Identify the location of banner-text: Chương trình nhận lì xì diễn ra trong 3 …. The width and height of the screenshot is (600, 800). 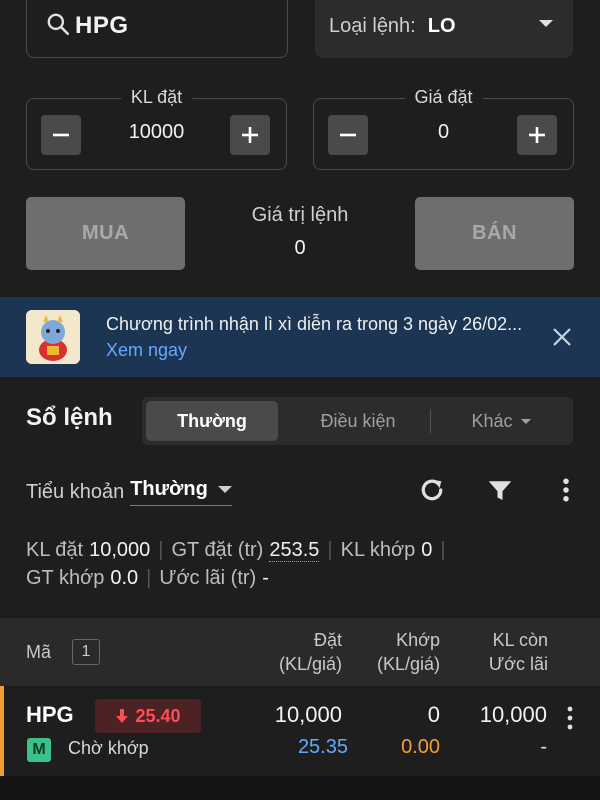
(316, 337).